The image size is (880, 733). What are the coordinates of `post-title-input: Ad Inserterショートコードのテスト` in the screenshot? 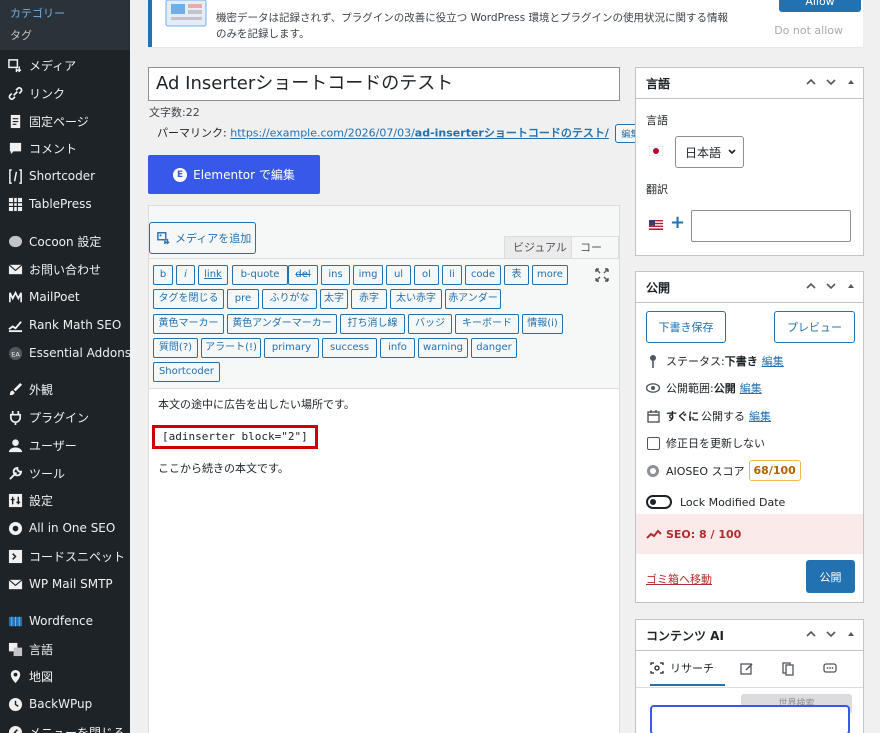 It's located at (384, 84).